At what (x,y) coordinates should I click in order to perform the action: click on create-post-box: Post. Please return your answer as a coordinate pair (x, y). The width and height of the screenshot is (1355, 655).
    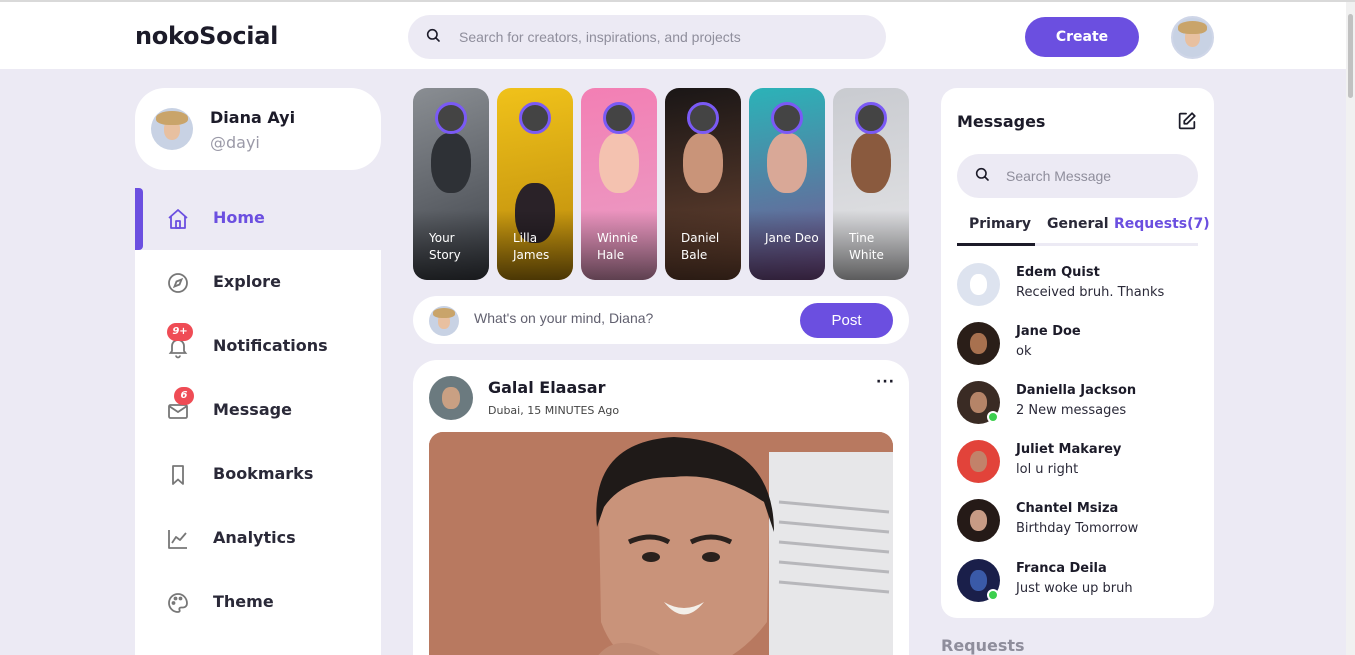
    Looking at the image, I should click on (661, 320).